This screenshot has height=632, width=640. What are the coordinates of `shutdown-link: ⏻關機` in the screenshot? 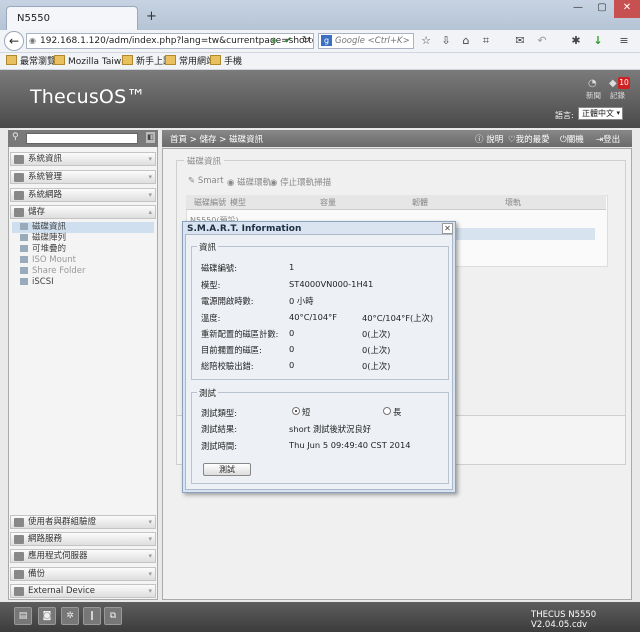 It's located at (572, 139).